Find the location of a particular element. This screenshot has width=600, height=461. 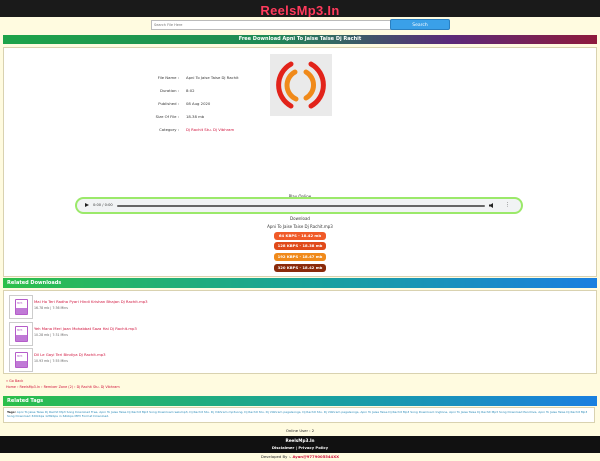

download-label: Download is located at coordinates (300, 218).